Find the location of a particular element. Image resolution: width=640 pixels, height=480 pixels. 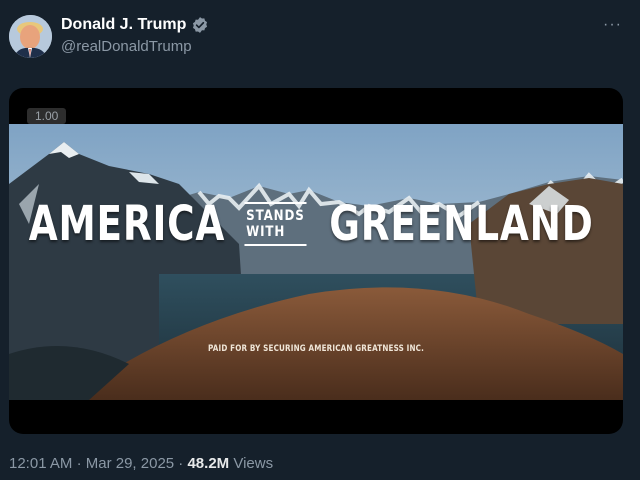

avatar-portrait-icon is located at coordinates (30, 36).